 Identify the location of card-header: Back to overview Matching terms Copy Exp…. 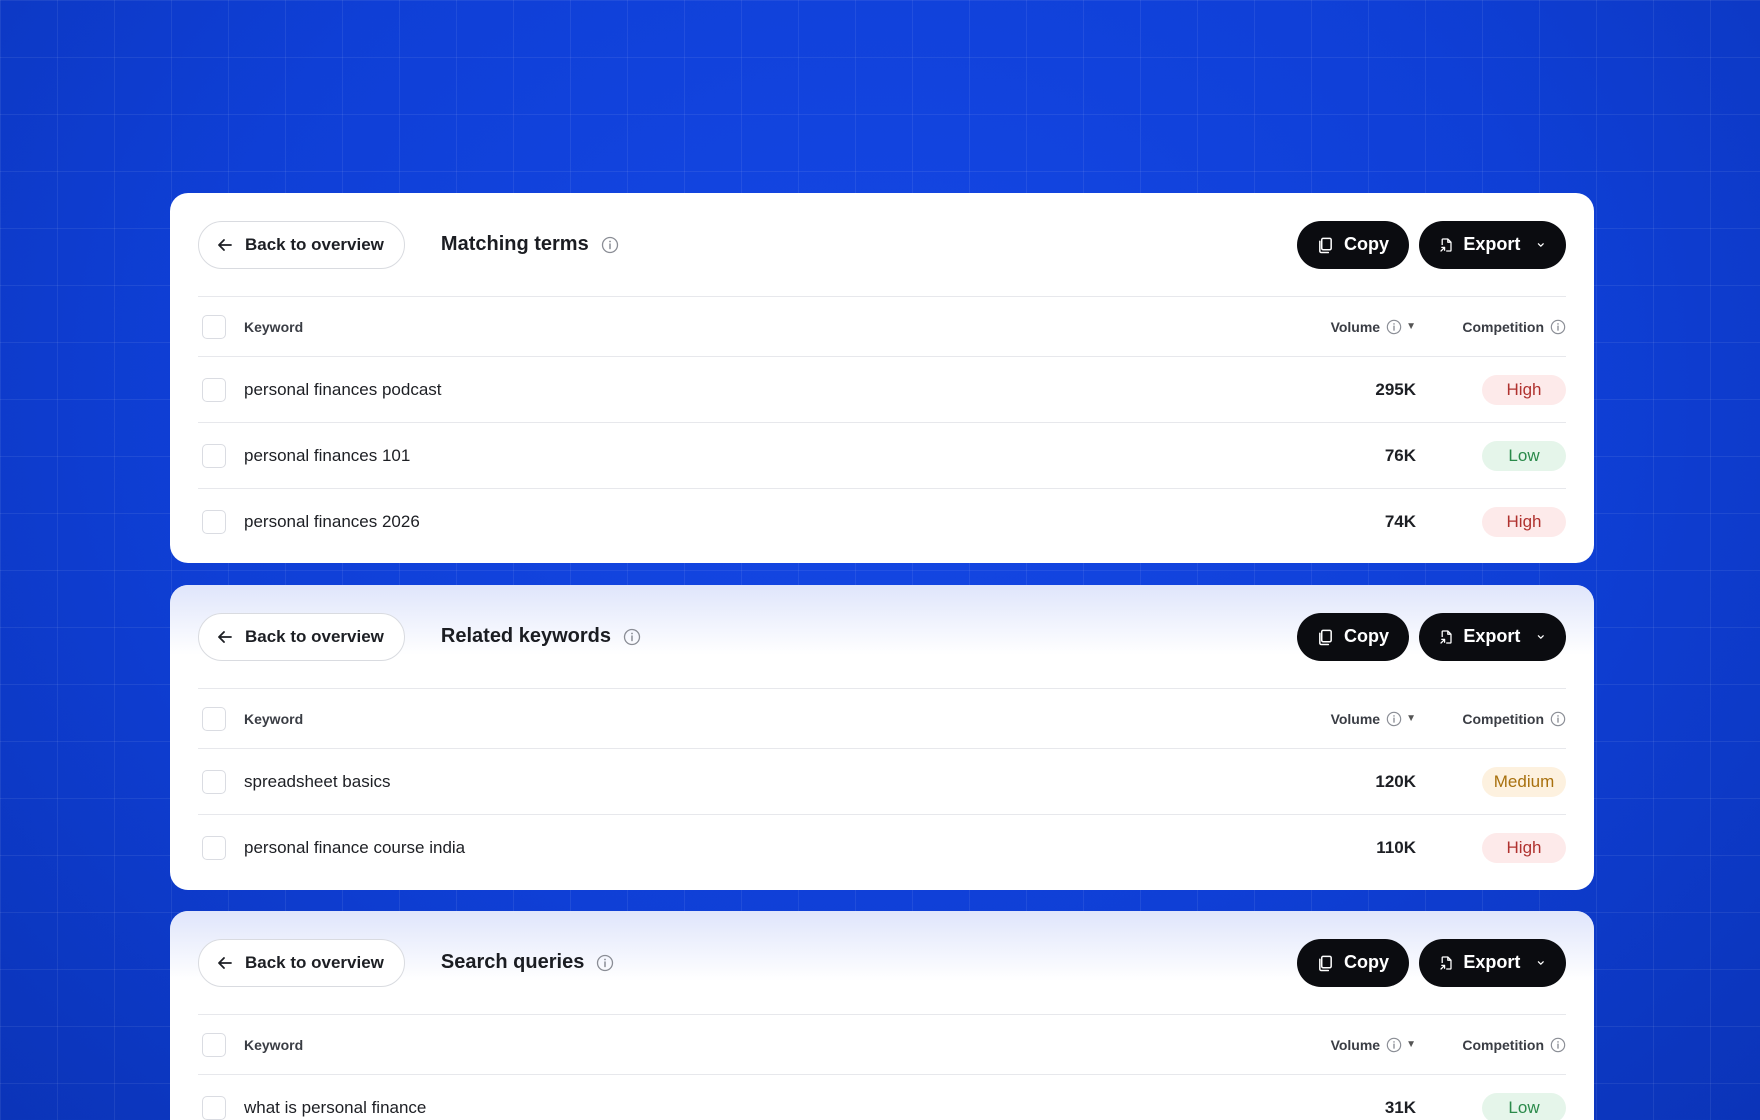
(882, 245).